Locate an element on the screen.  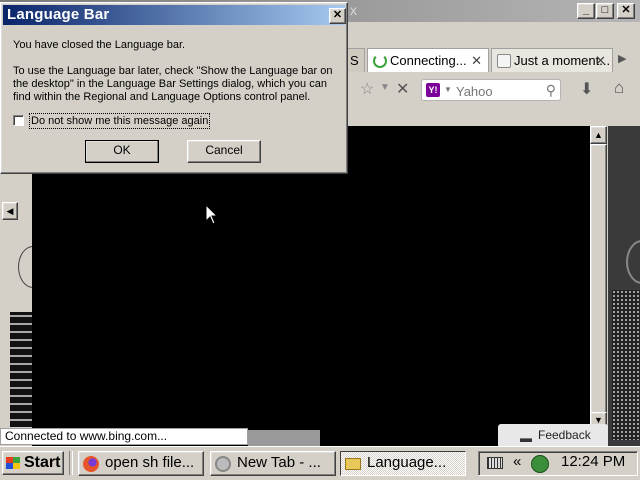
yahoo-logo-icon: Y! is located at coordinates (433, 90).